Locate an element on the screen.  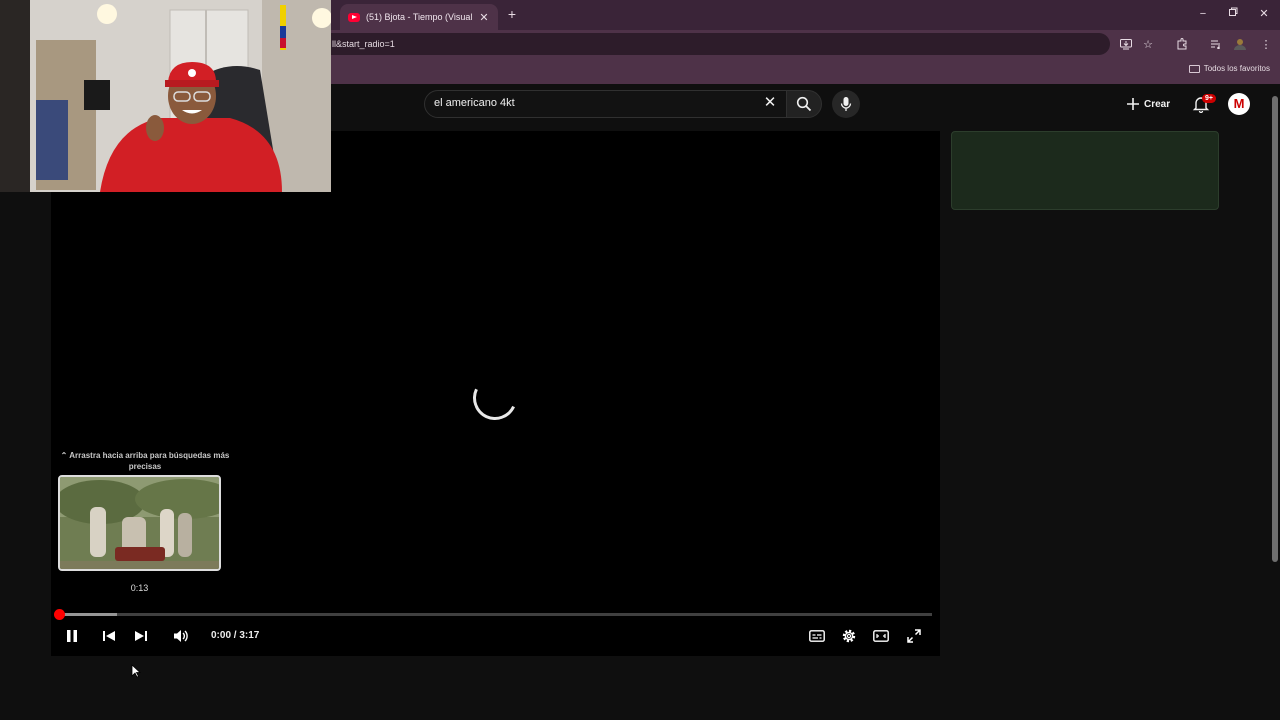
settings-icon is located at coordinates (849, 636).